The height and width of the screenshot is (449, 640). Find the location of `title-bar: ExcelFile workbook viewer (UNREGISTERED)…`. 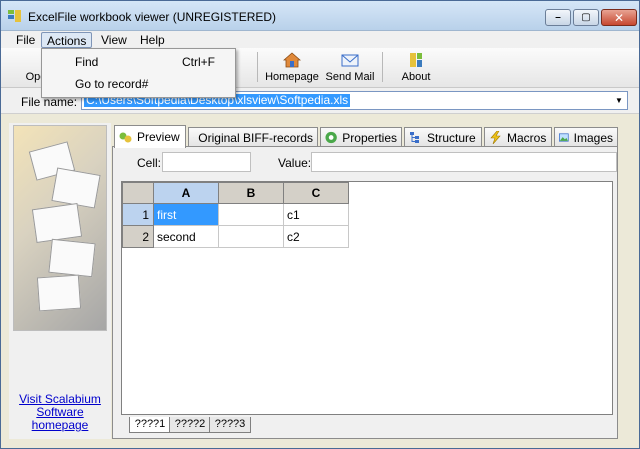

title-bar: ExcelFile workbook viewer (UNREGISTERED)… is located at coordinates (320, 16).